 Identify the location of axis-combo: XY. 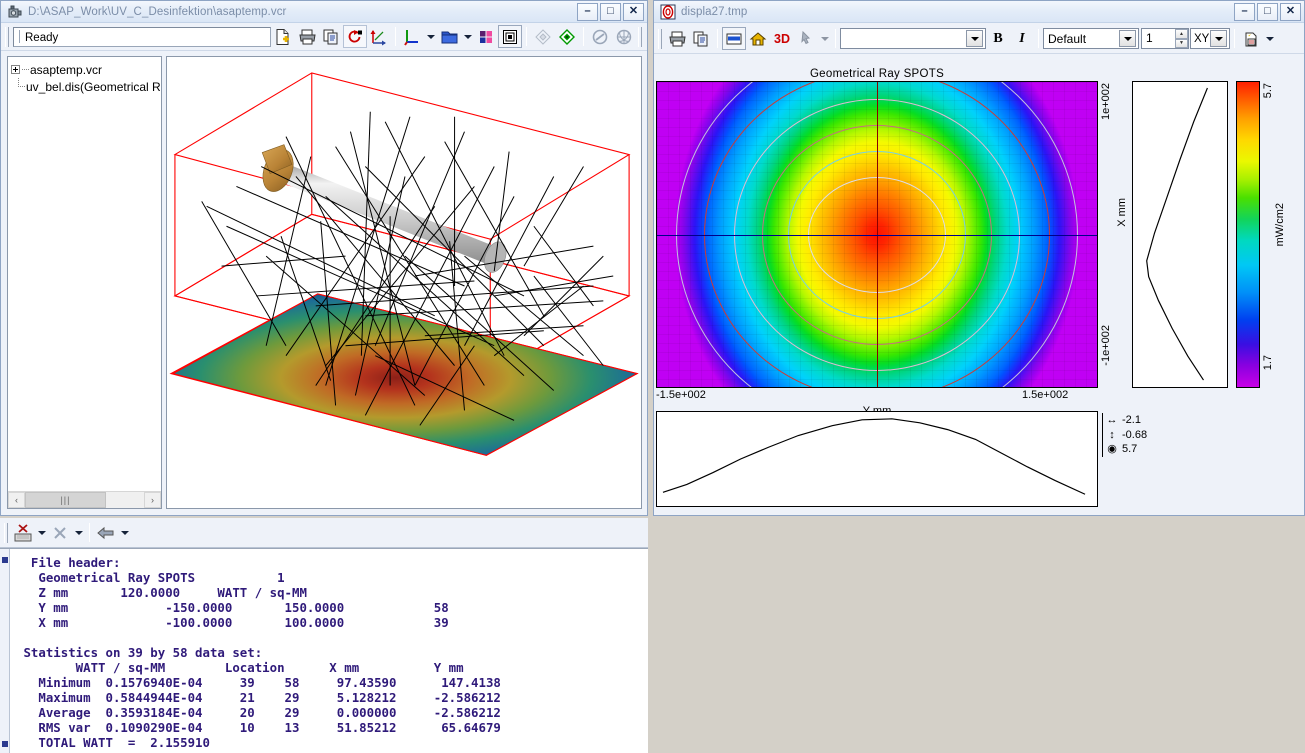
(1210, 38).